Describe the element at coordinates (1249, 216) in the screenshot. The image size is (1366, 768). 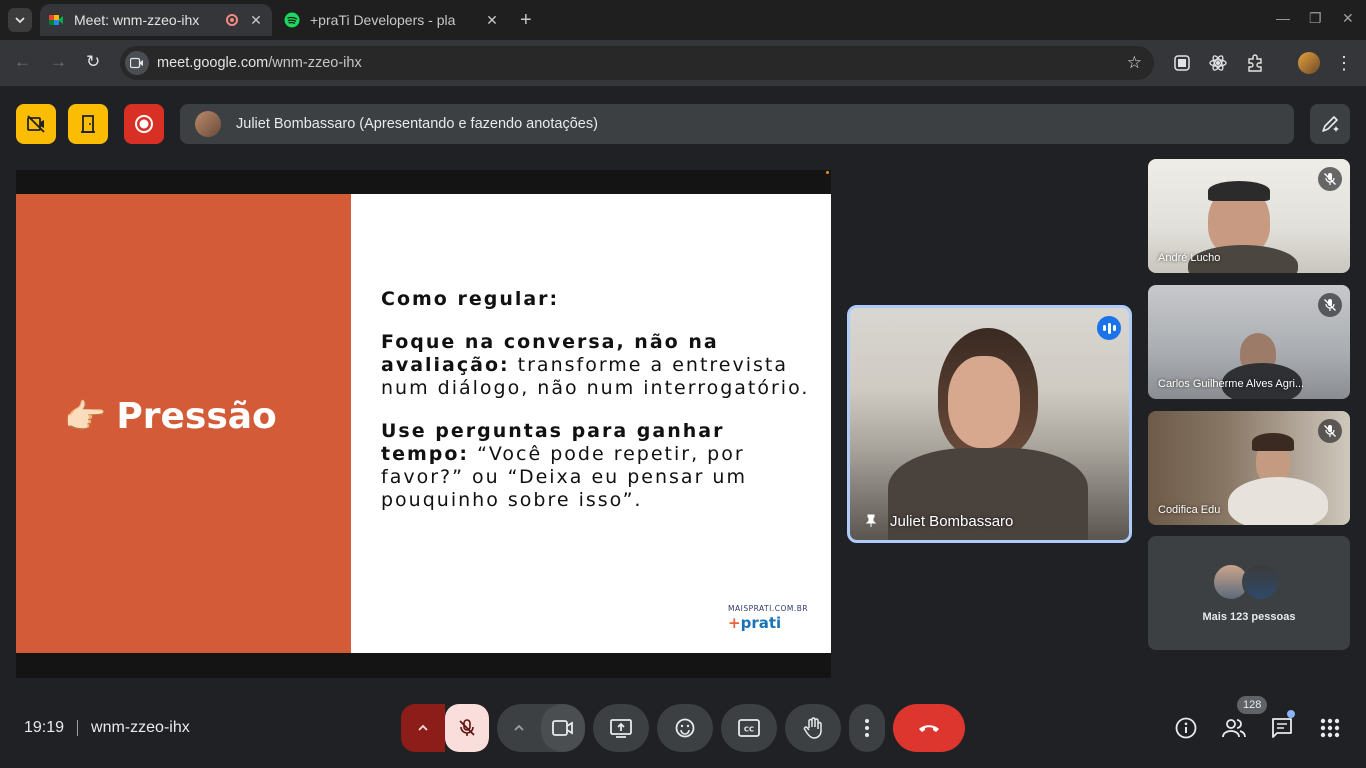
I see `participant-tile: André Lucho` at that location.